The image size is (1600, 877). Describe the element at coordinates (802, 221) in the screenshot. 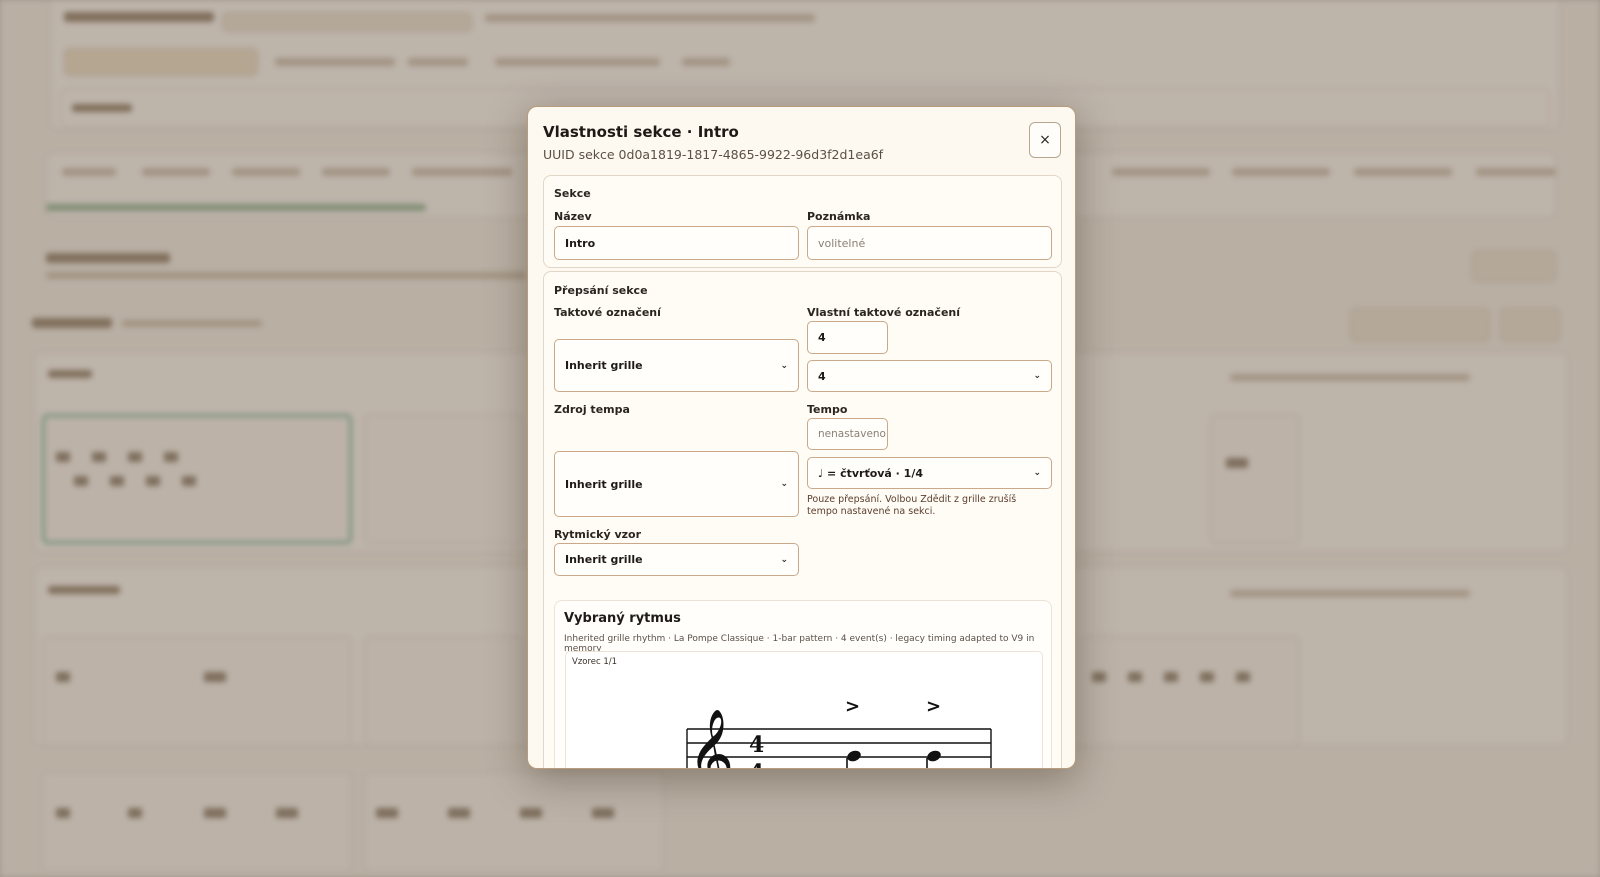

I see `section-fieldset: Sekce Název Intro Poznámka volitelné` at that location.